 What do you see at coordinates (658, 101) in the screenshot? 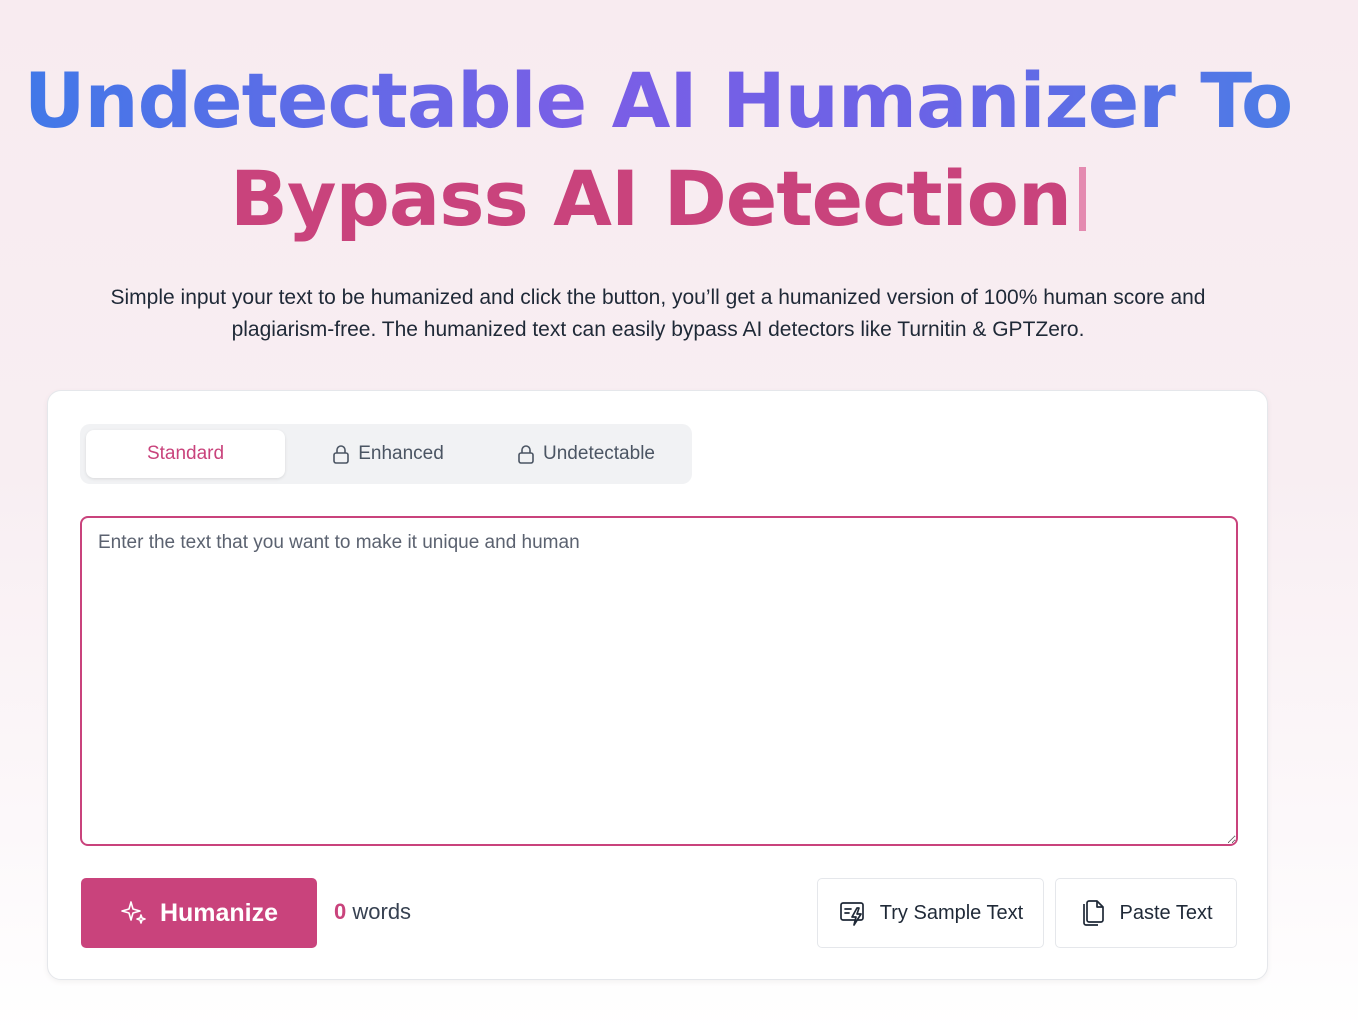
I see `title-line-1: Undetectable AI Humanizer To` at bounding box center [658, 101].